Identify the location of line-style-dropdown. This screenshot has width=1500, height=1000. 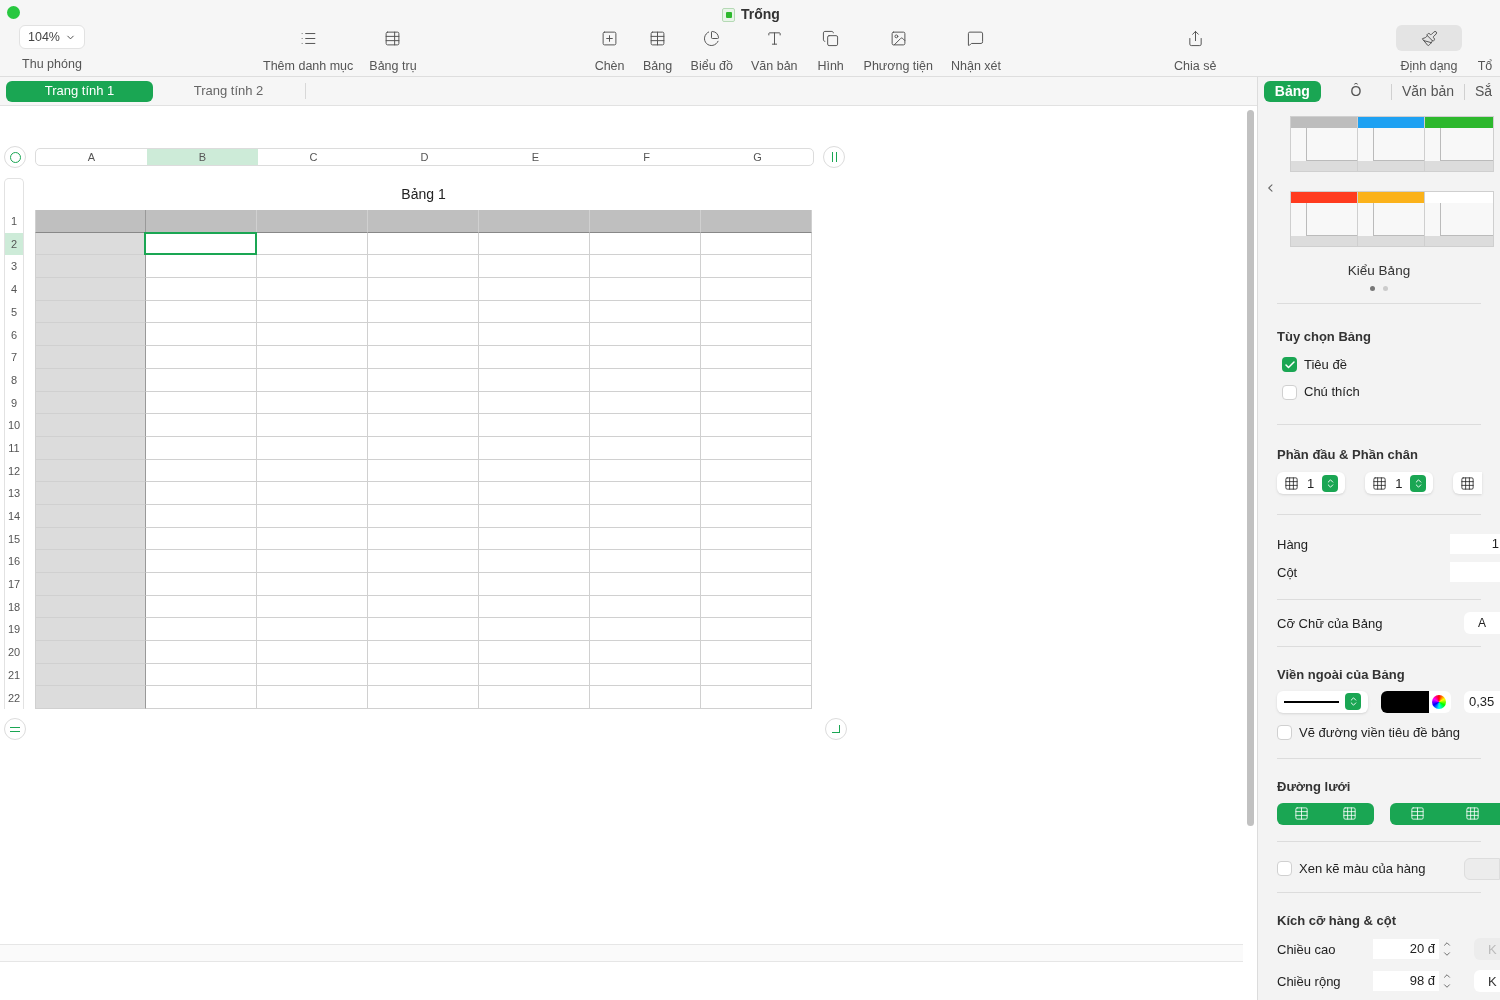
(1322, 701).